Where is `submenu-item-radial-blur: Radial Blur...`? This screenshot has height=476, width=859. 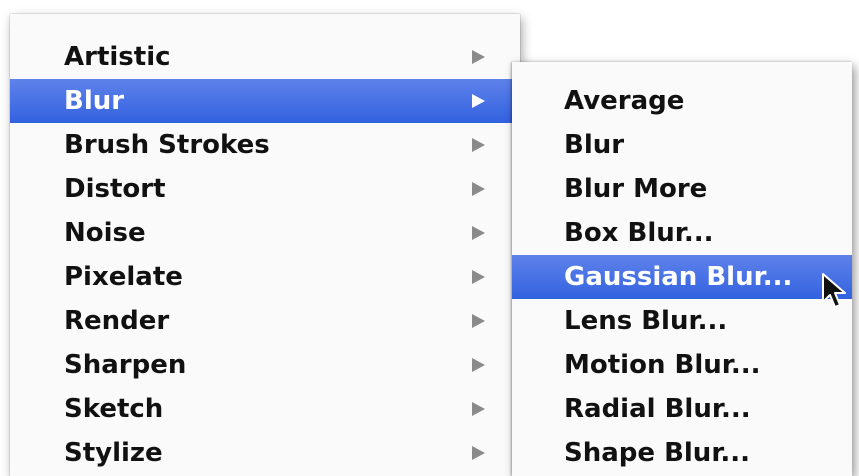
submenu-item-radial-blur: Radial Blur... is located at coordinates (682, 409).